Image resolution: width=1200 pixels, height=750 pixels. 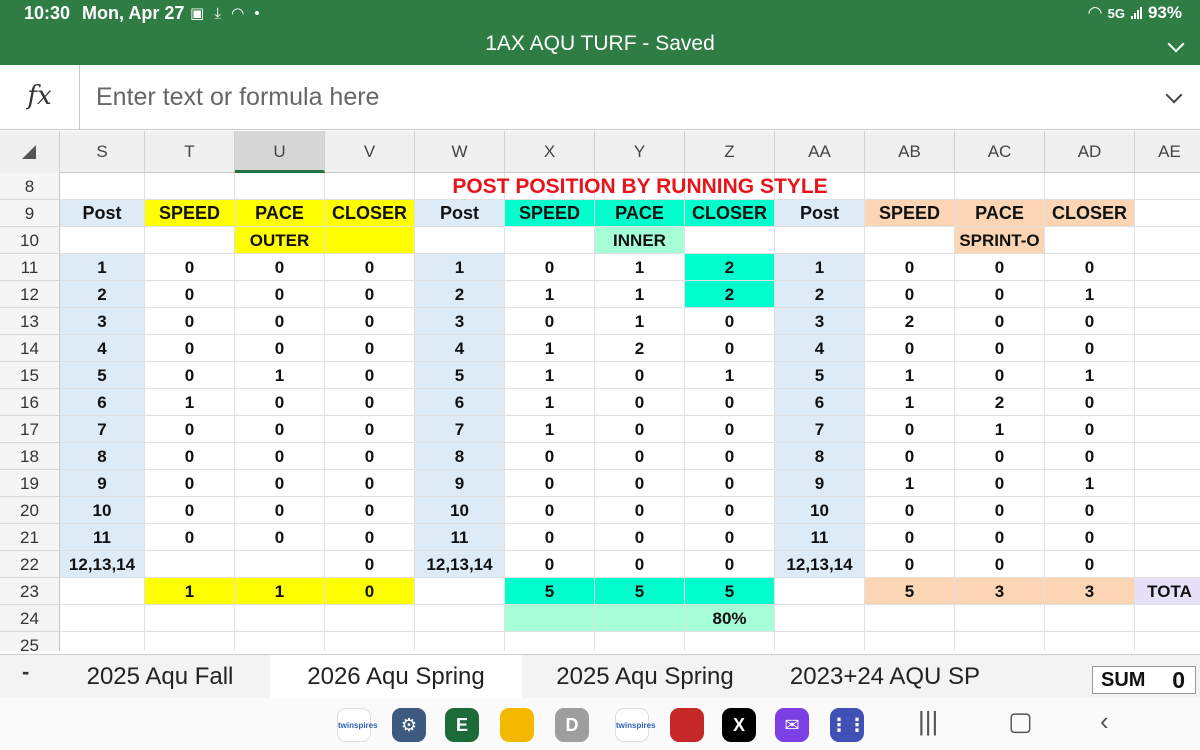 What do you see at coordinates (102, 537) in the screenshot?
I see `cell: 11` at bounding box center [102, 537].